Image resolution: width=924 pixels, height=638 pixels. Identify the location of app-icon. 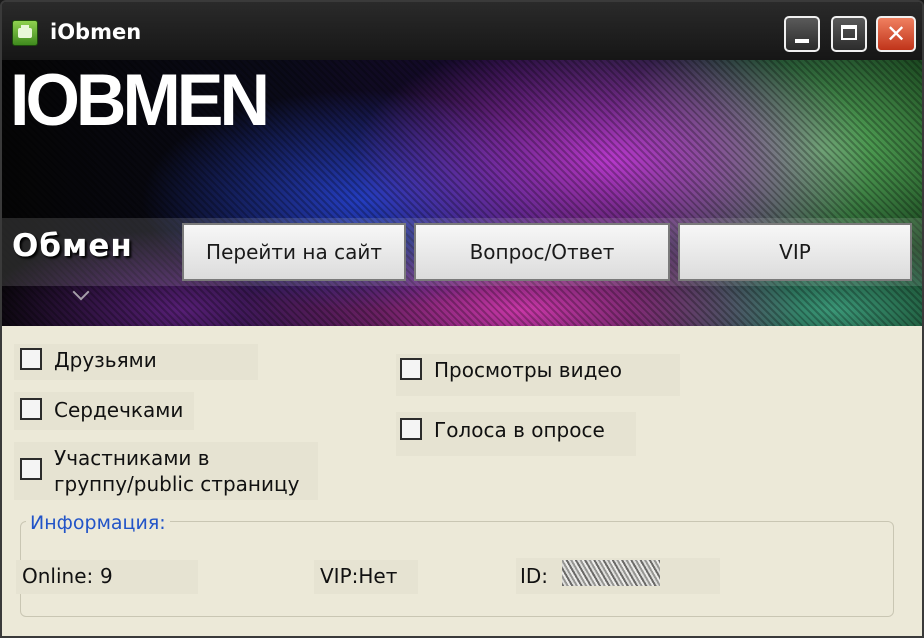
(25, 33).